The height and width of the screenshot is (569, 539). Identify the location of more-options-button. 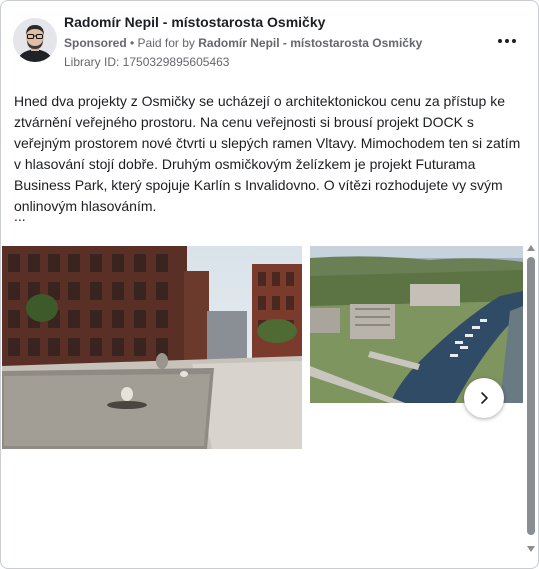
(507, 41).